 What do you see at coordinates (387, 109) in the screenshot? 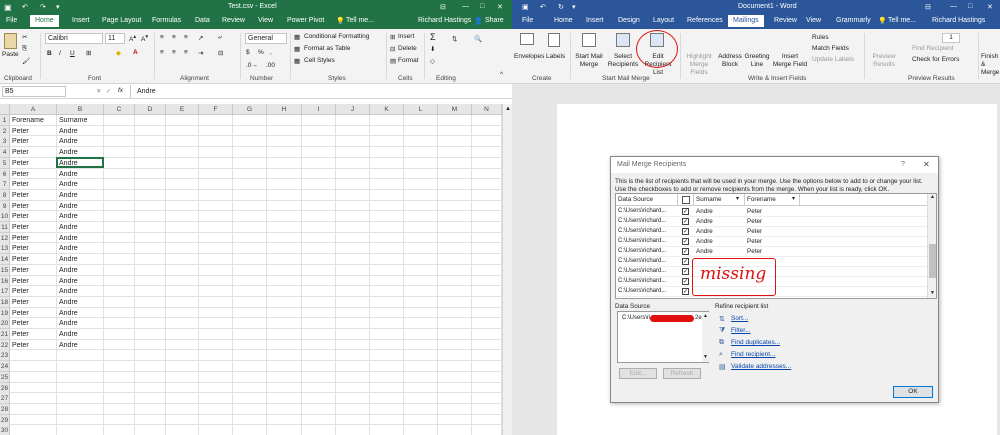
I see `column-header: K` at bounding box center [387, 109].